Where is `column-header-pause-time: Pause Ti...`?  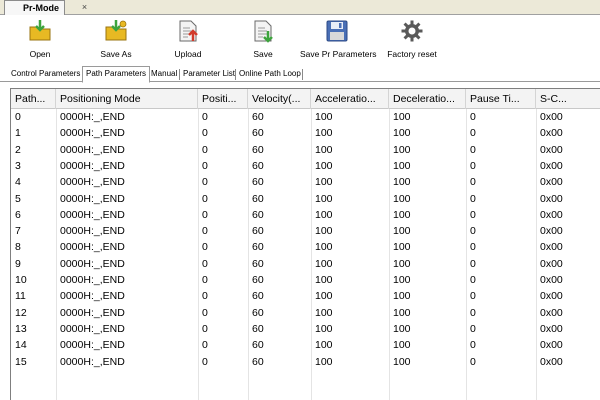
column-header-pause-time: Pause Ti... is located at coordinates (501, 99).